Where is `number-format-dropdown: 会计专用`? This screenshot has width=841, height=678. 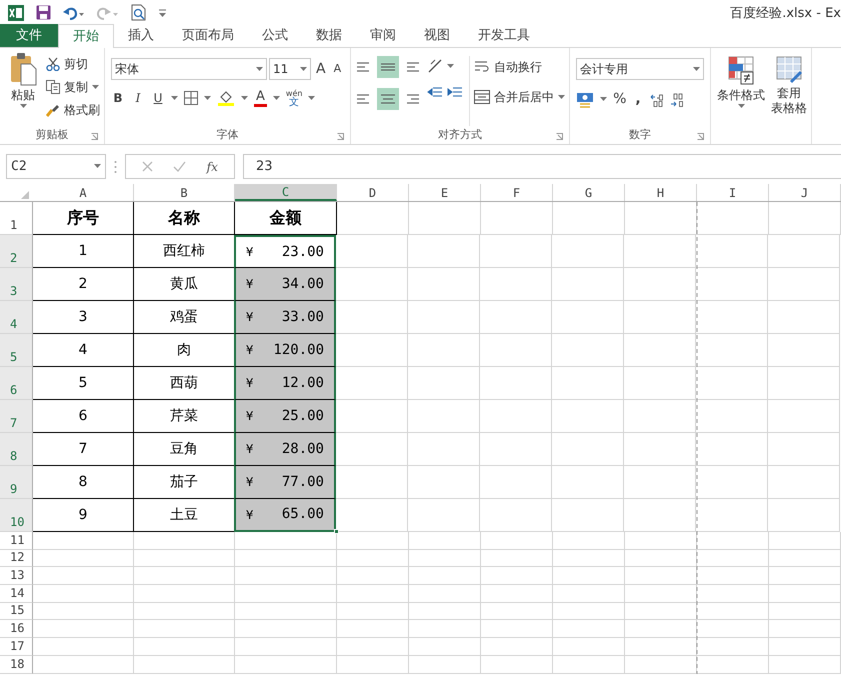 number-format-dropdown: 会计专用 is located at coordinates (640, 69).